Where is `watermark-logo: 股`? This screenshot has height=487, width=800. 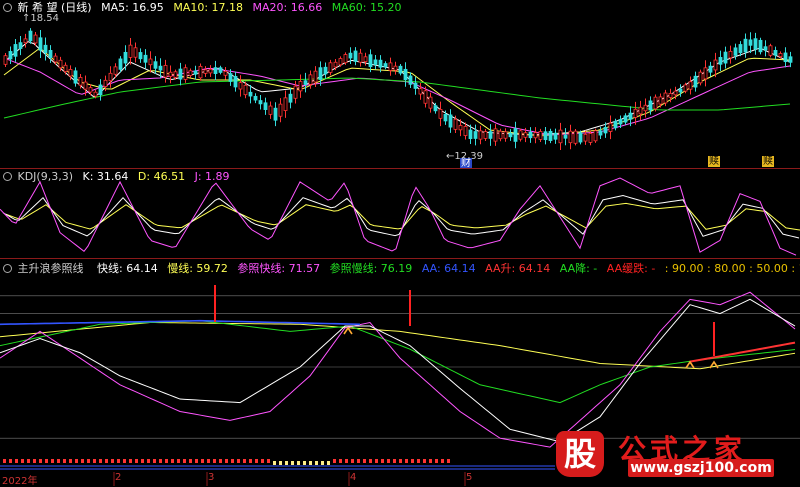
watermark-logo: 股 is located at coordinates (580, 454).